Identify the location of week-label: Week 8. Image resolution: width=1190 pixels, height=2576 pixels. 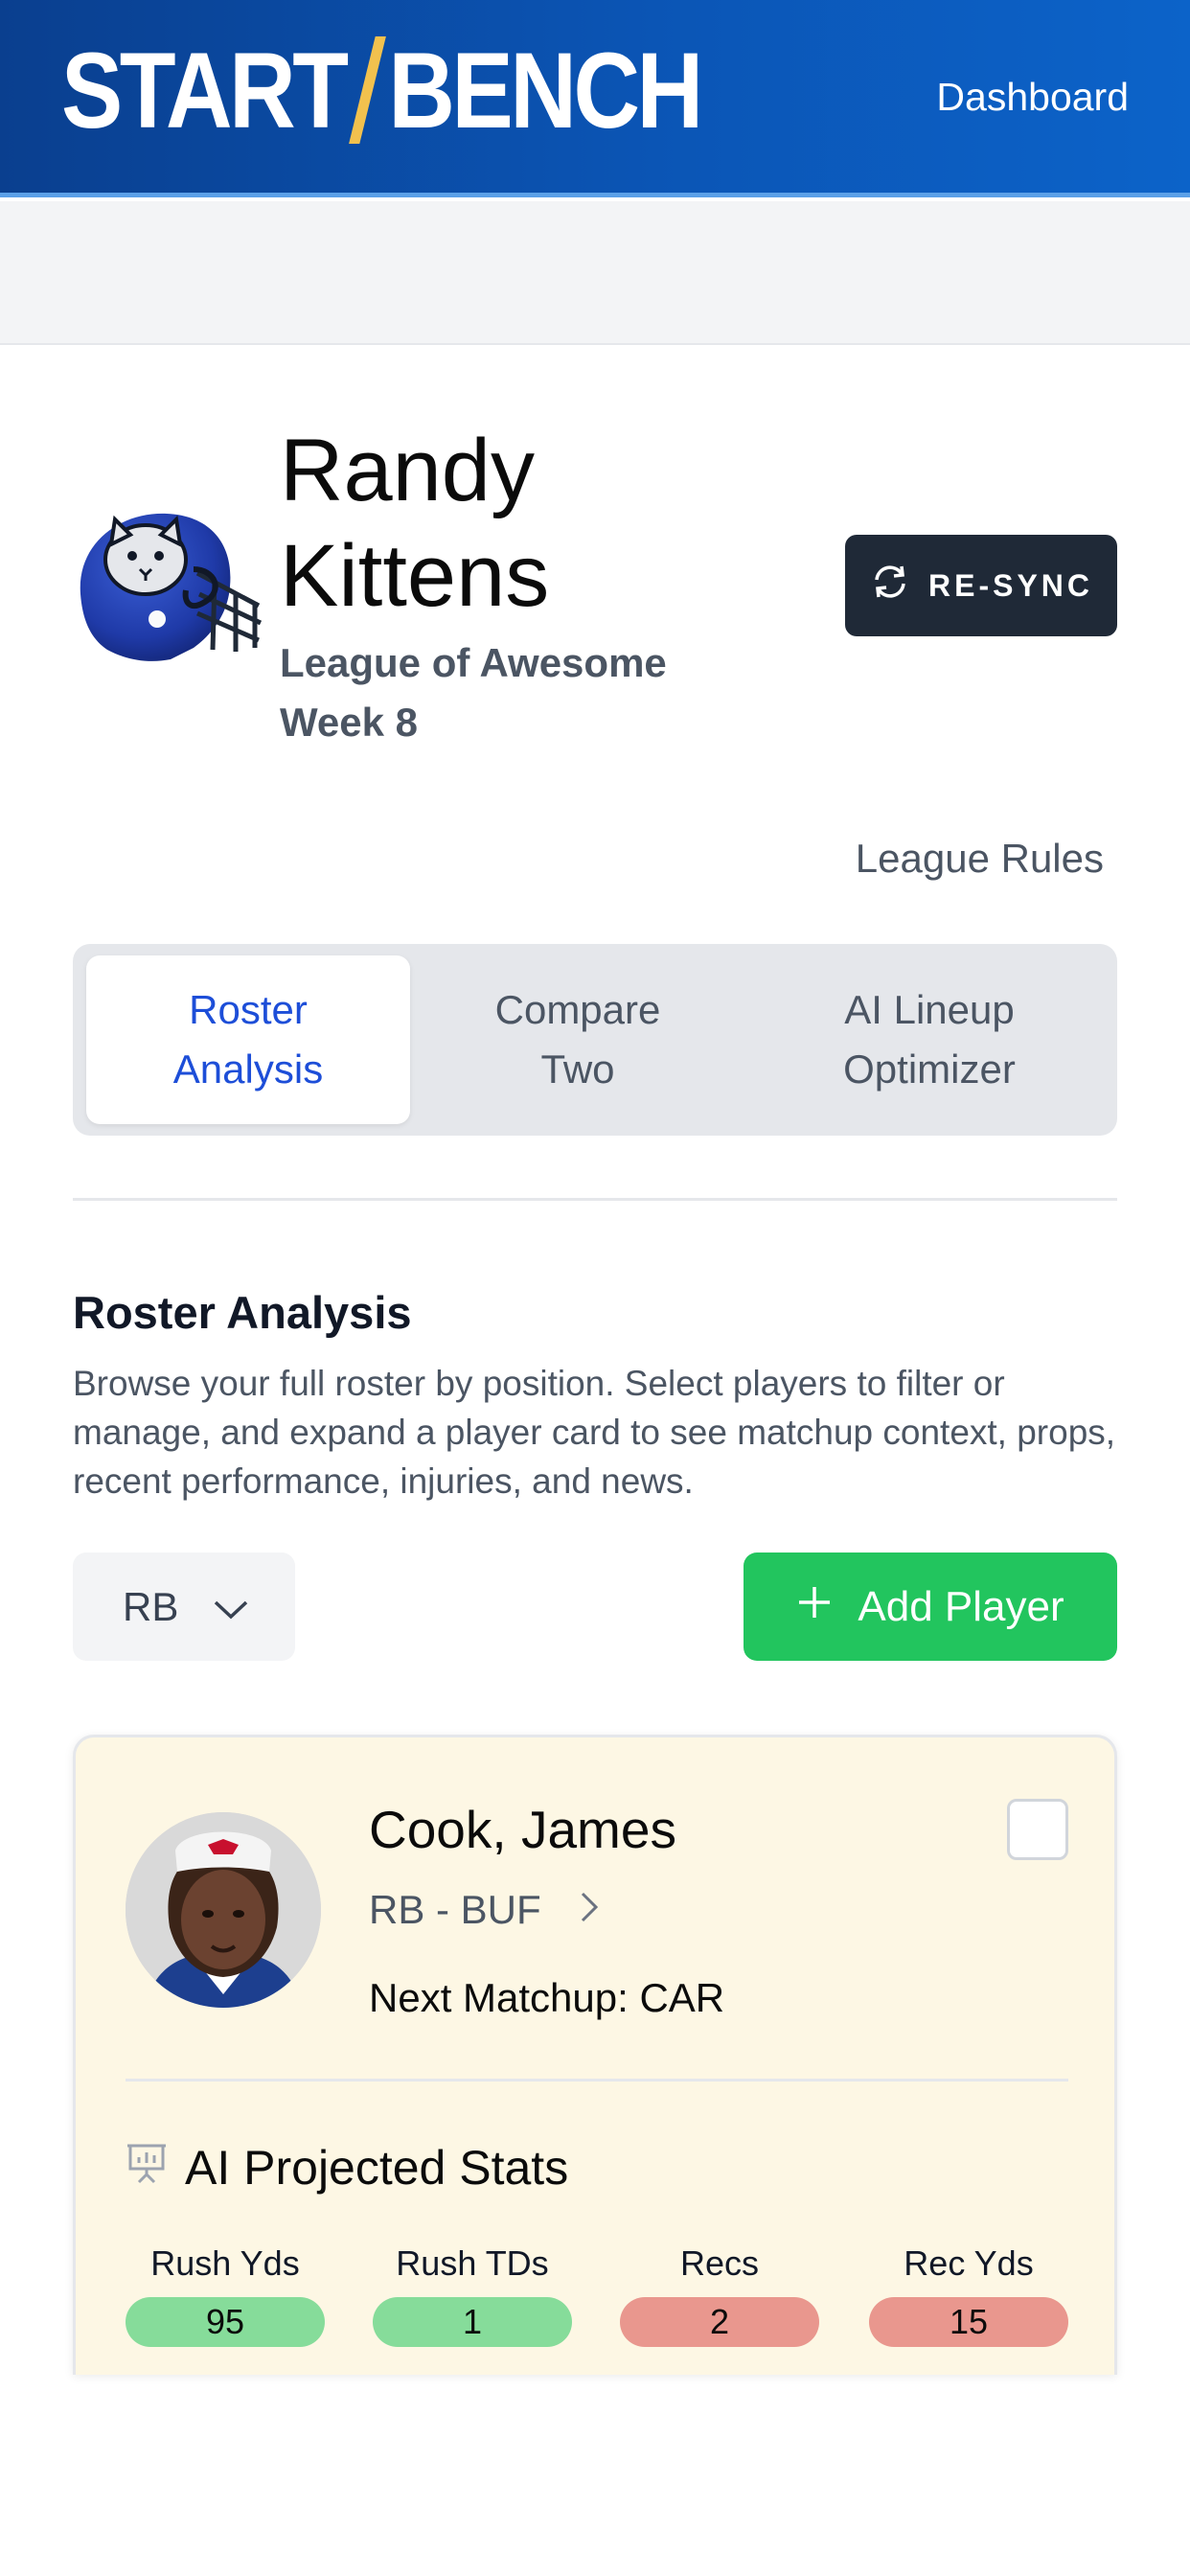
(349, 722).